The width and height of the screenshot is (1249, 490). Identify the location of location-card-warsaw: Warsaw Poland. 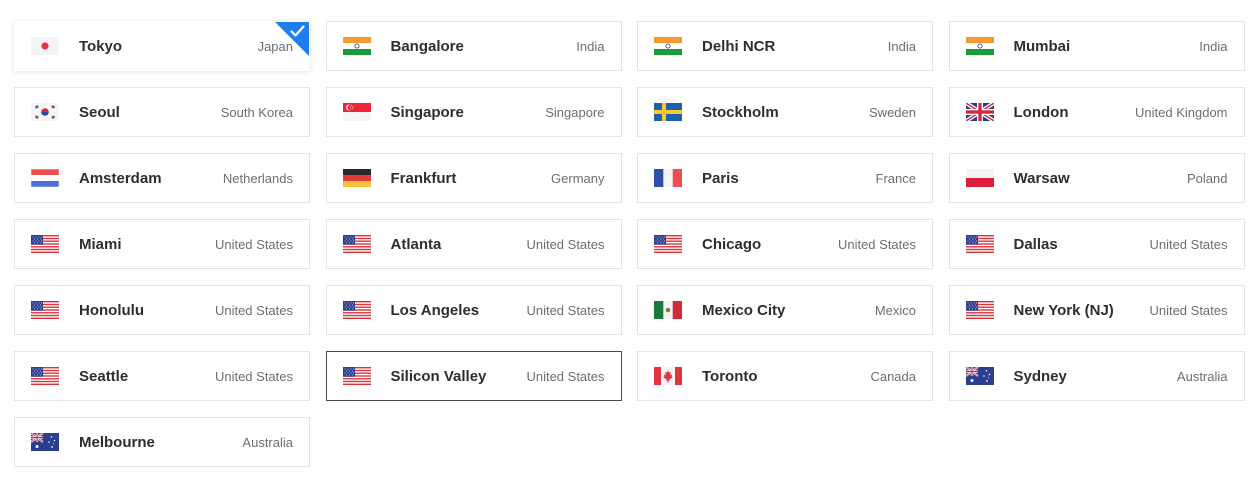
(1096, 178).